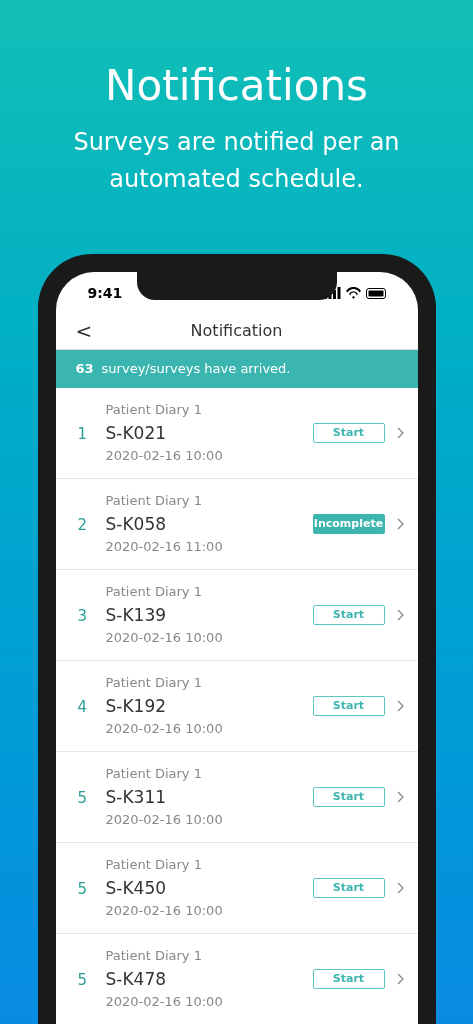  I want to click on status-time: 9:41, so click(105, 293).